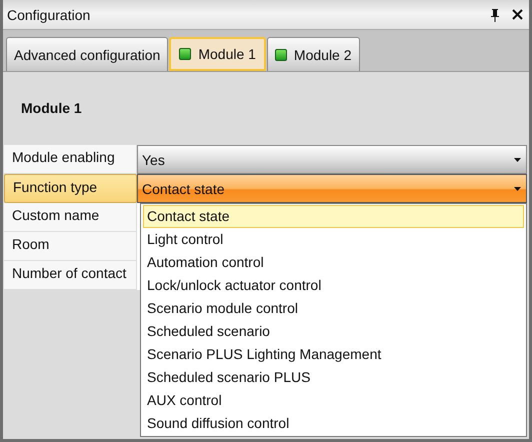  Describe the element at coordinates (49, 14) in the screenshot. I see `window-title: Configuration` at that location.